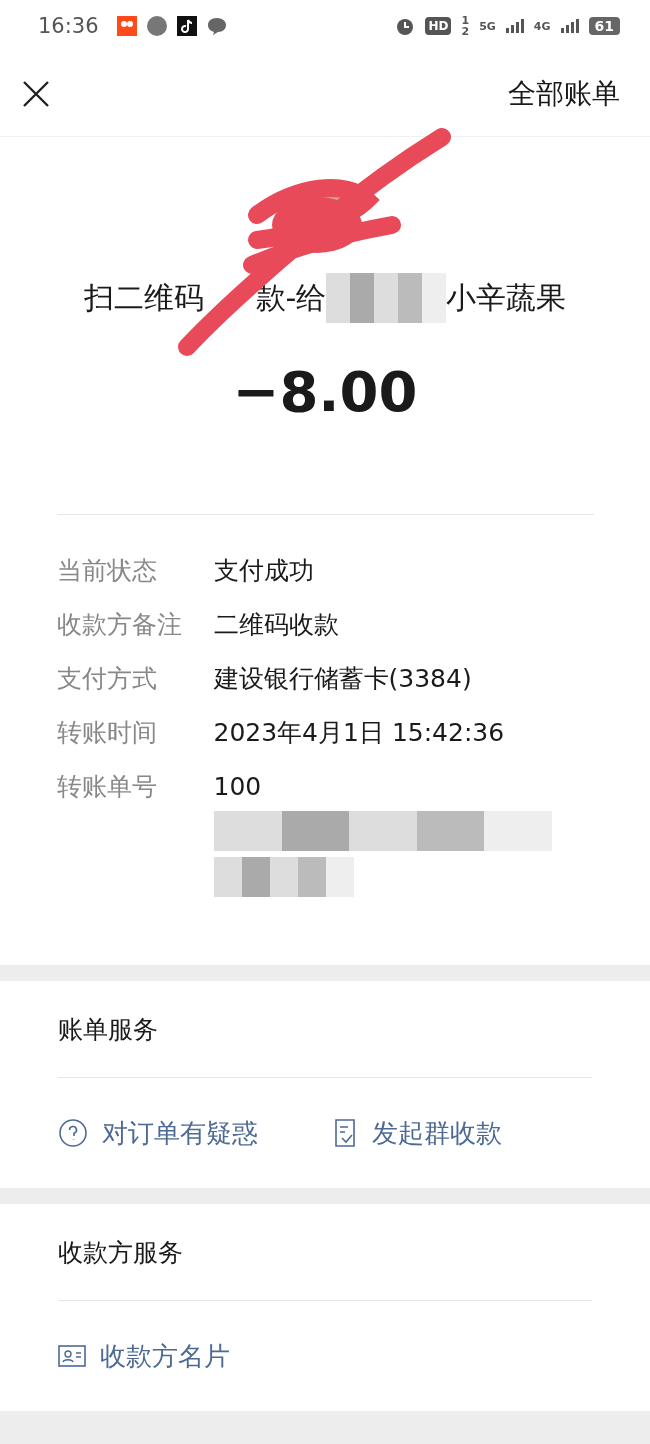 The height and width of the screenshot is (1444, 650). I want to click on payment-amount: −8.00, so click(325, 391).